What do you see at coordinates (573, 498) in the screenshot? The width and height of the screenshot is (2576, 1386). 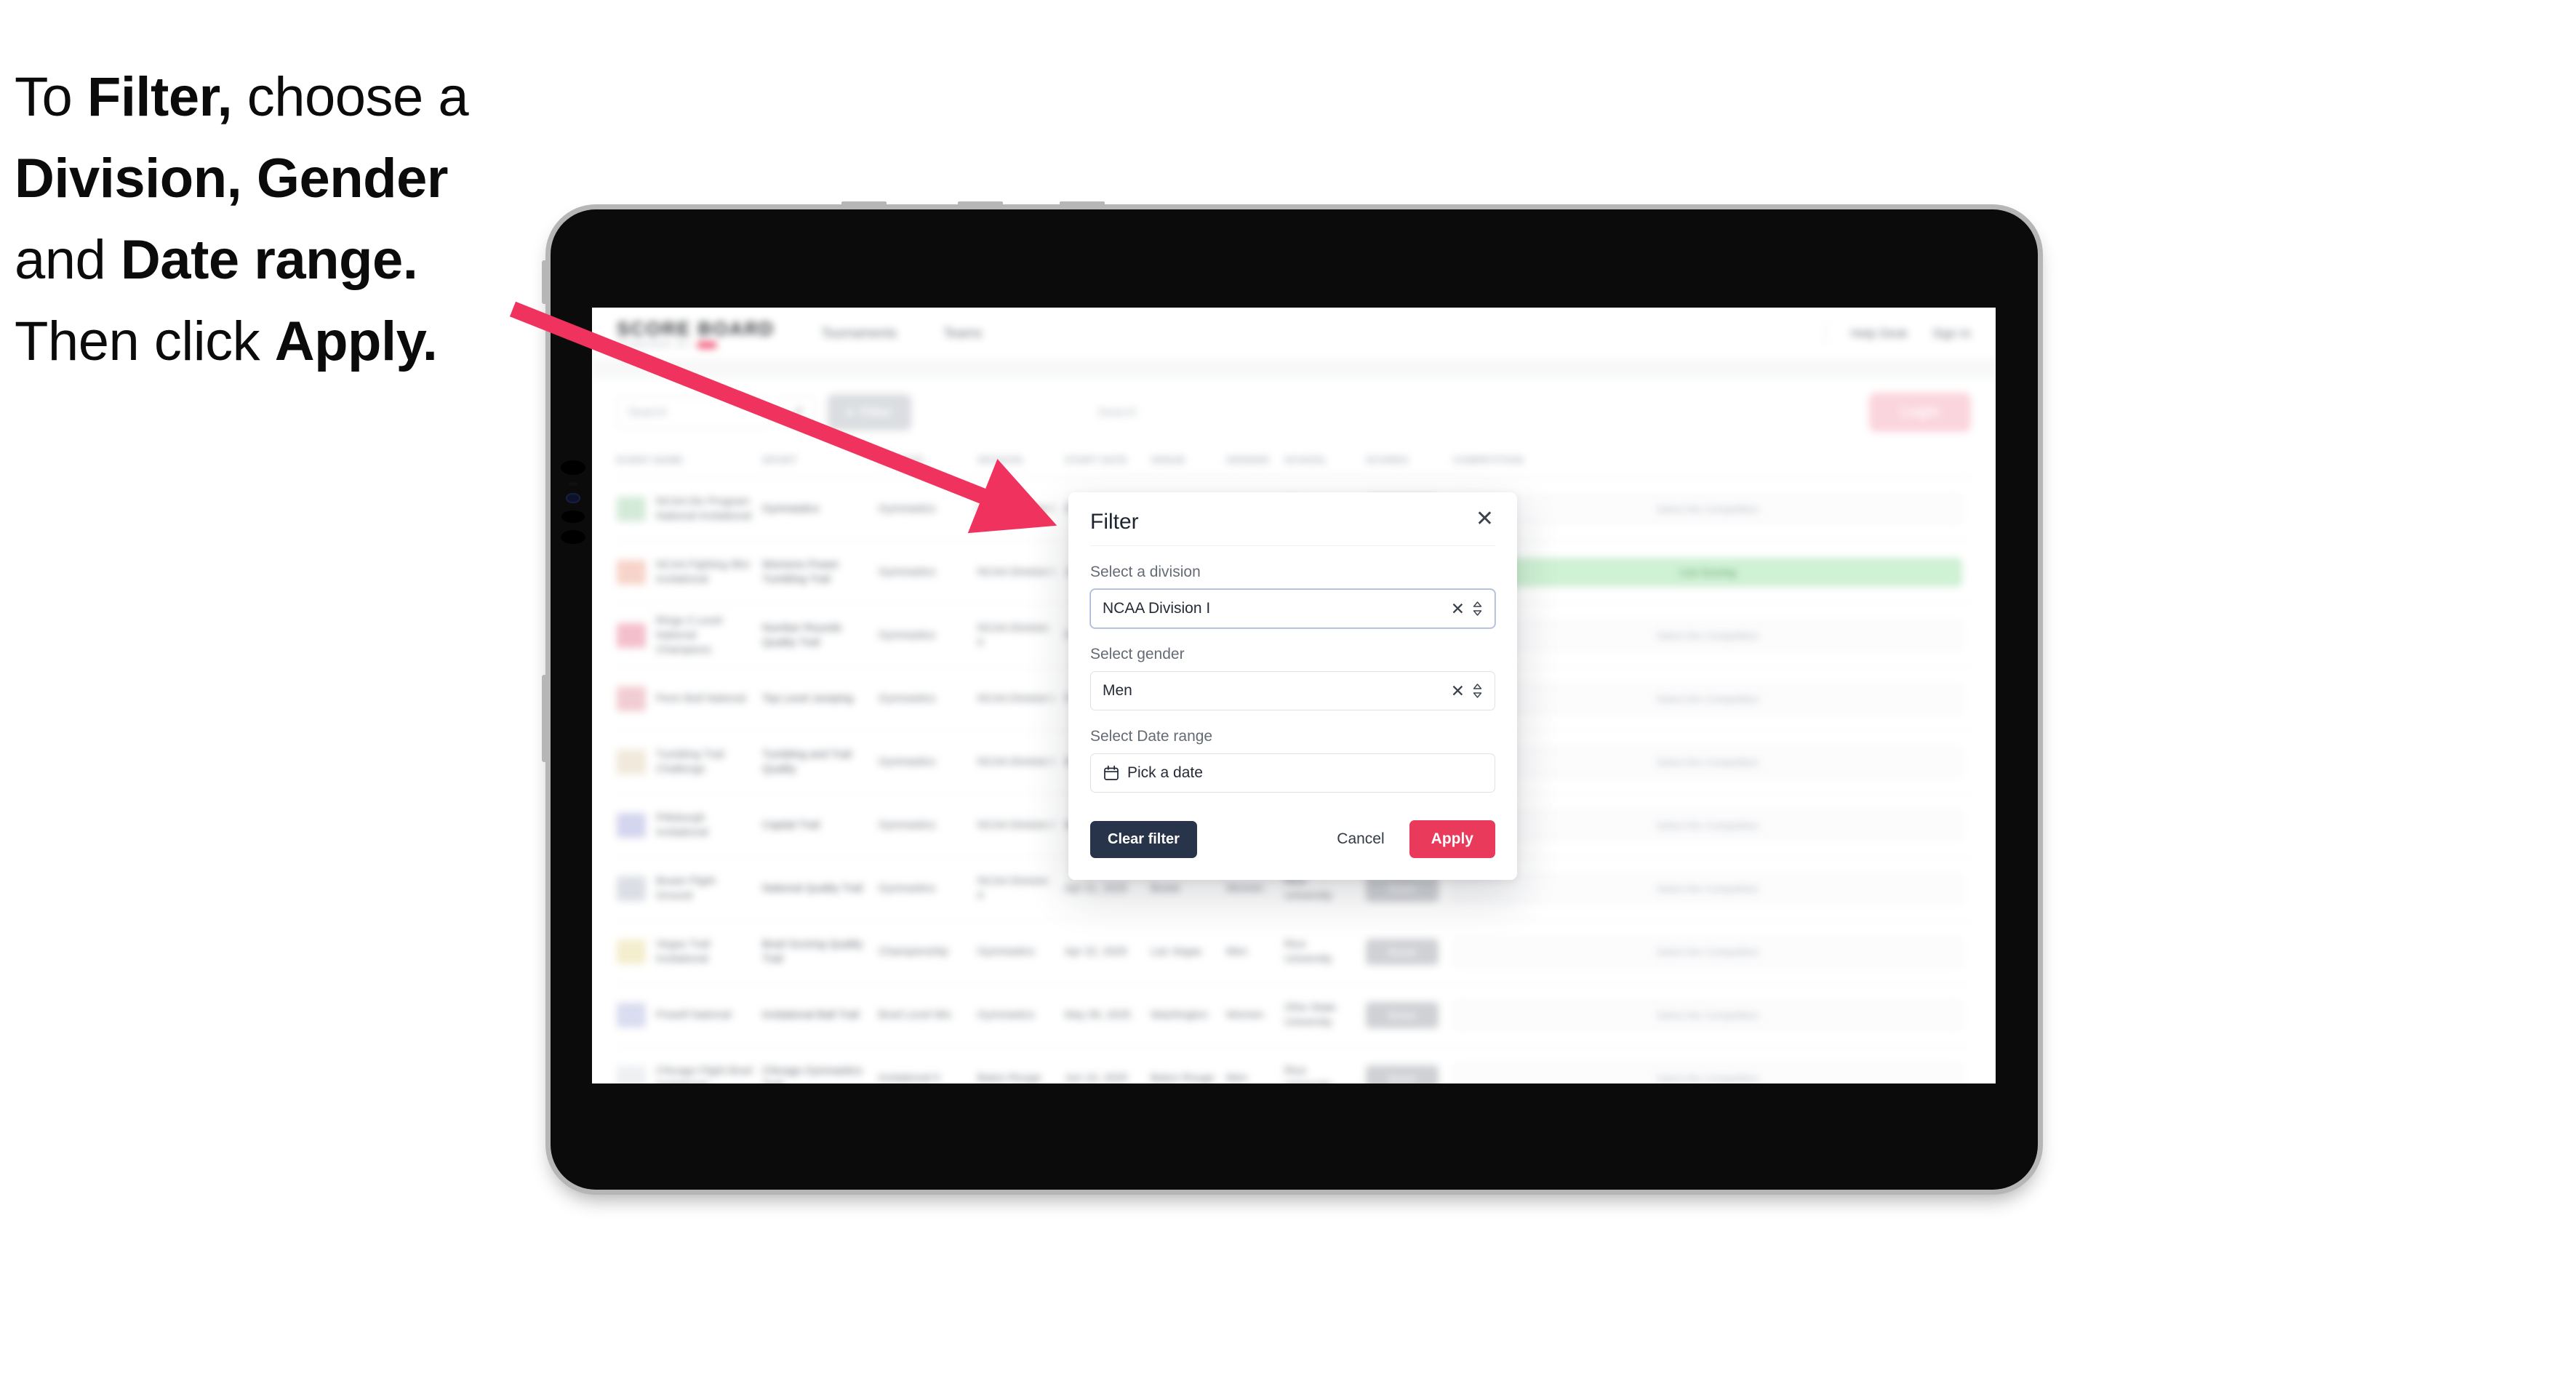 I see `front-camera-icon` at bounding box center [573, 498].